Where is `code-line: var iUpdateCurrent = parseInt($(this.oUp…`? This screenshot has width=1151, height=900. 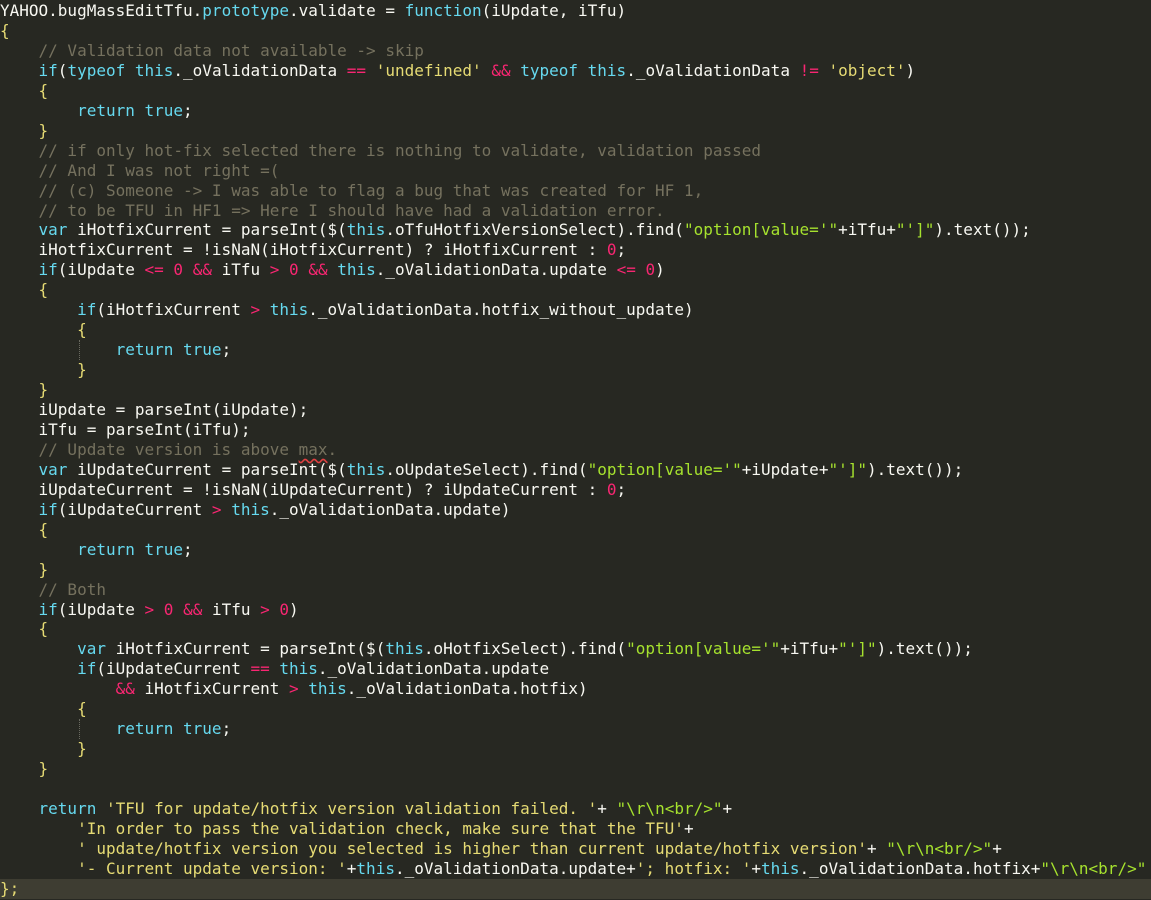 code-line: var iUpdateCurrent = parseInt($(this.oUp… is located at coordinates (482, 469).